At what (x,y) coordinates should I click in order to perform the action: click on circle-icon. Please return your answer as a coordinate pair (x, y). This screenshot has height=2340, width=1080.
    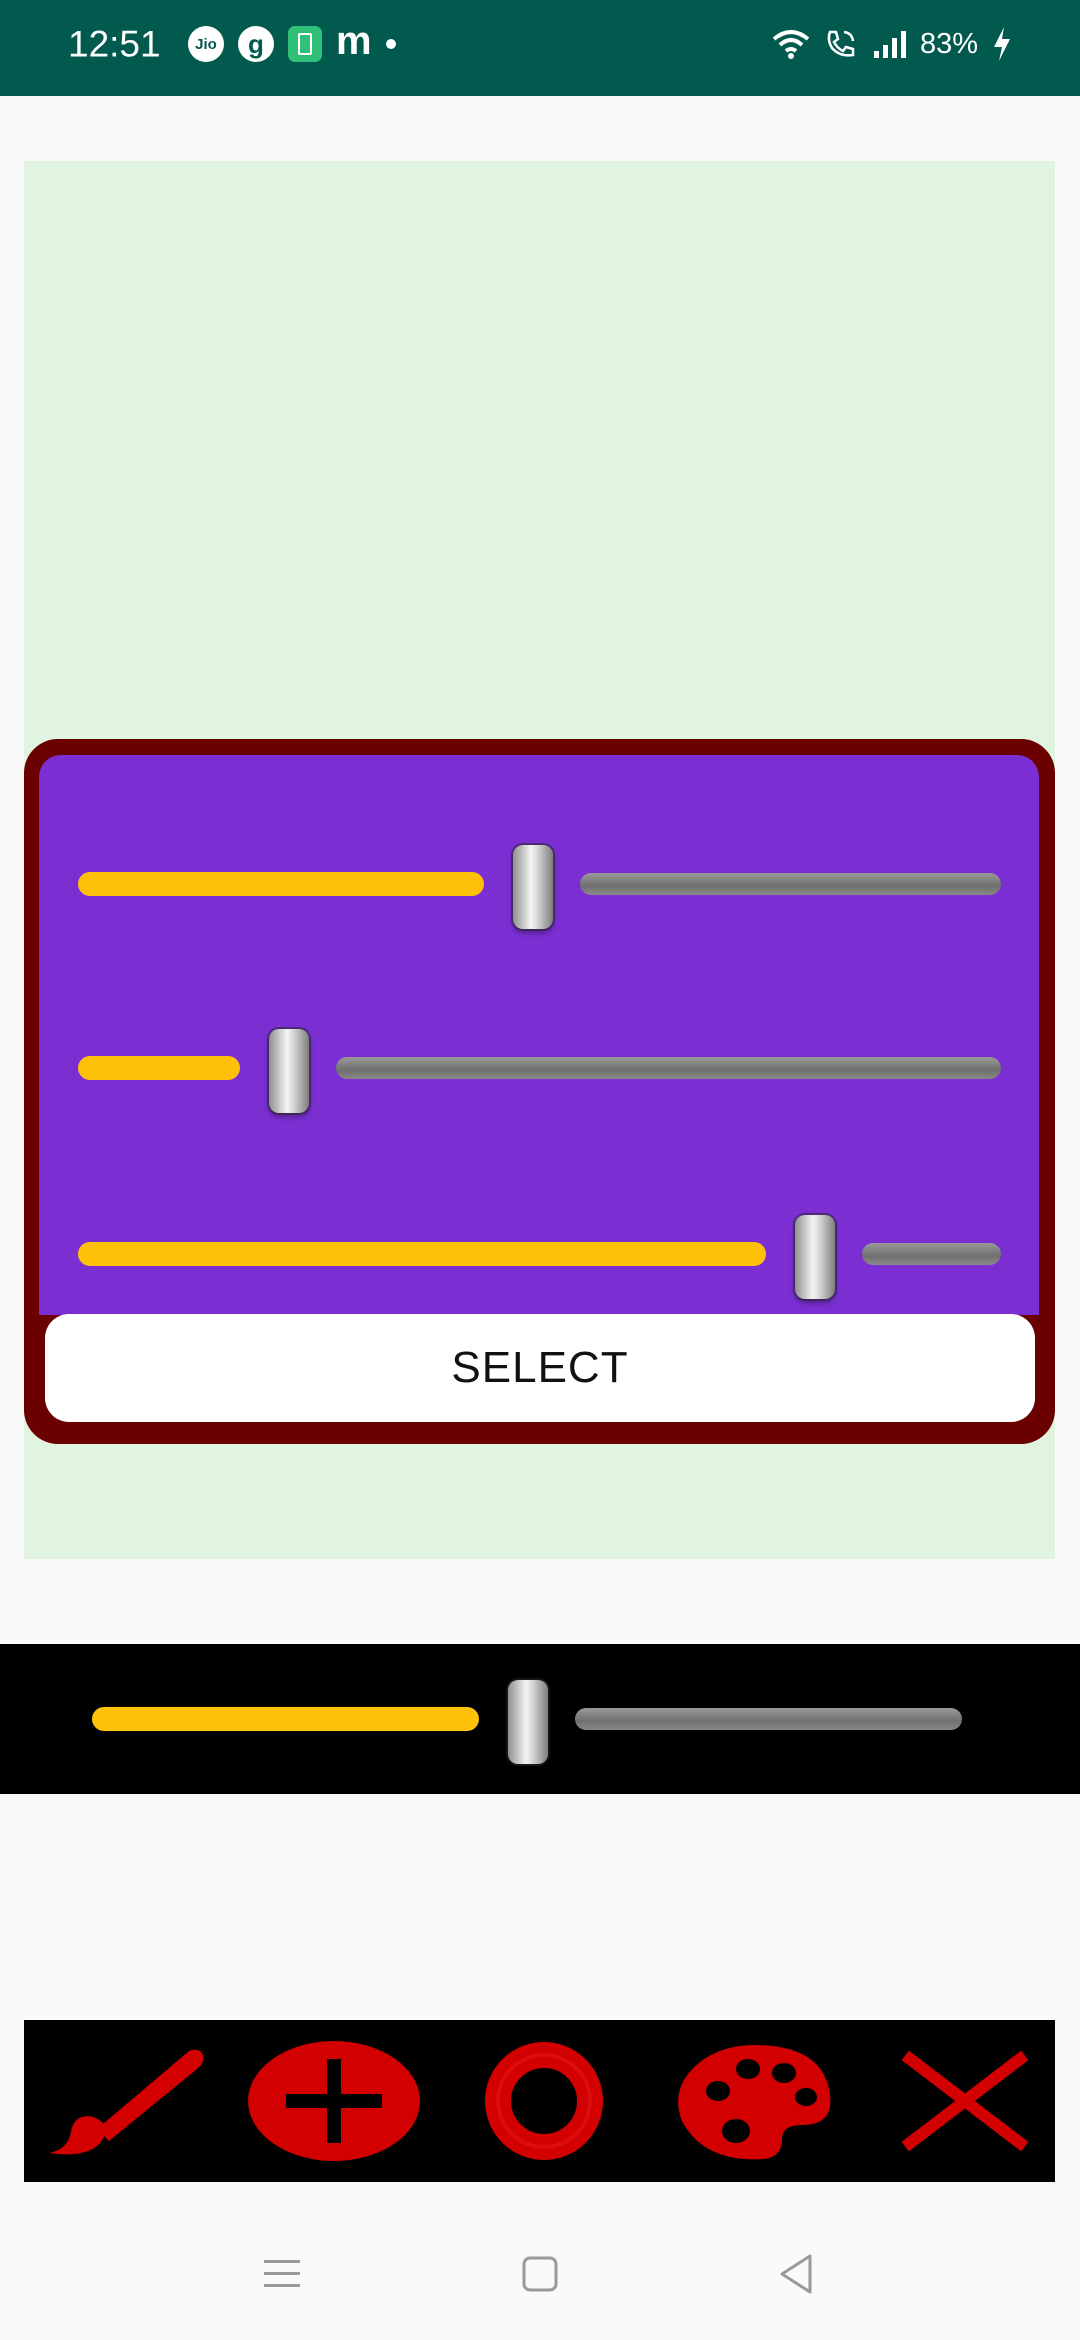
    Looking at the image, I should click on (544, 2101).